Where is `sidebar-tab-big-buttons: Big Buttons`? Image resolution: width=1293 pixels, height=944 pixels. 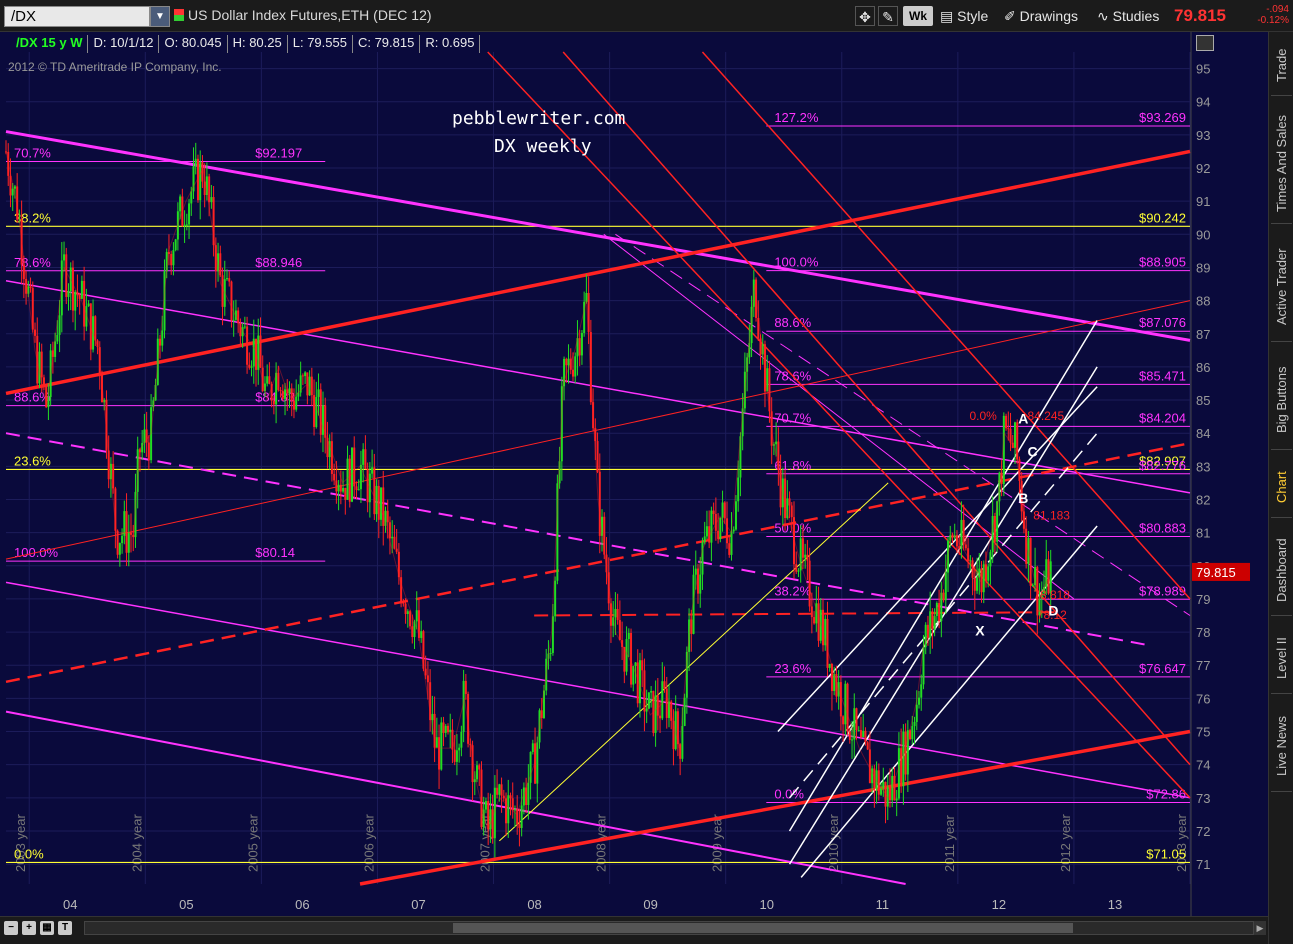
sidebar-tab-big-buttons: Big Buttons is located at coordinates (1281, 400).